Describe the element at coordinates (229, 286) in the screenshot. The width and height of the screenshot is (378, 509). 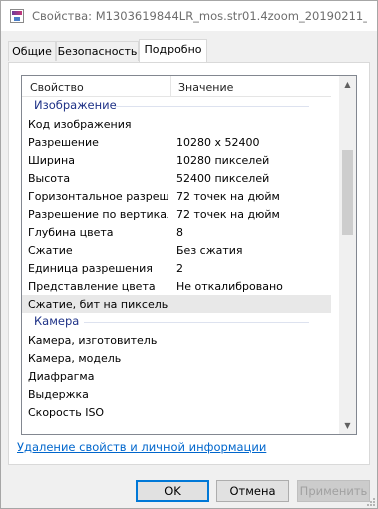
I see `property-value: Не откалибровано` at that location.